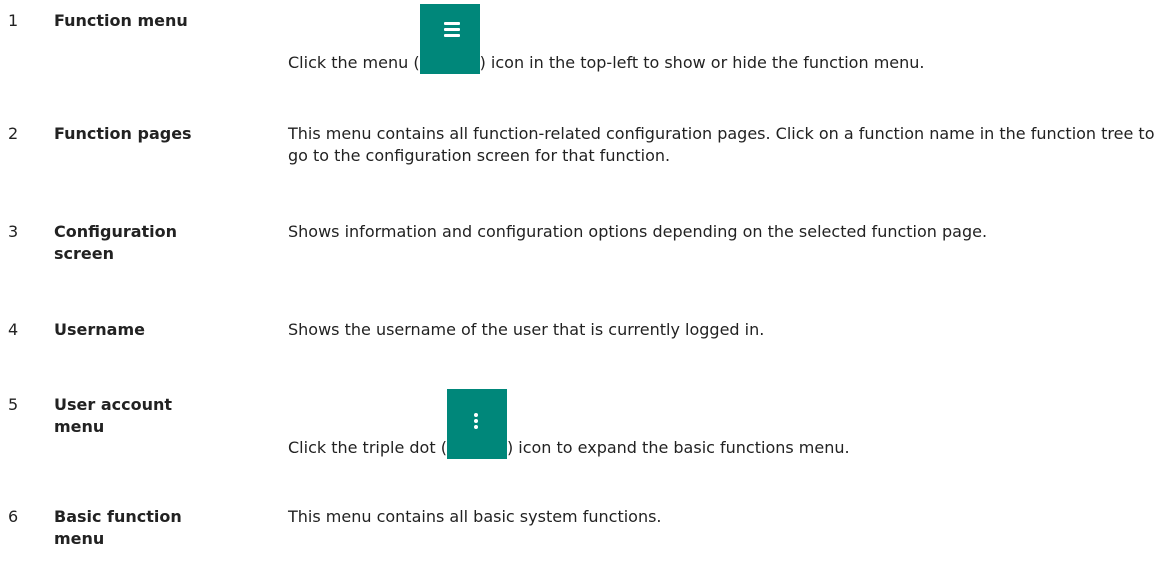  What do you see at coordinates (123, 133) in the screenshot?
I see `item-term: Function pages` at bounding box center [123, 133].